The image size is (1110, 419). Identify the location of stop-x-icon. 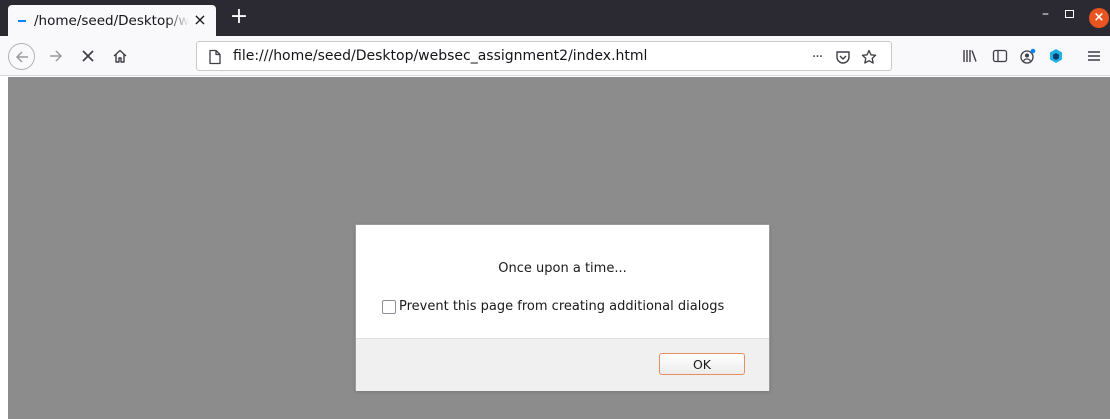
(88, 56).